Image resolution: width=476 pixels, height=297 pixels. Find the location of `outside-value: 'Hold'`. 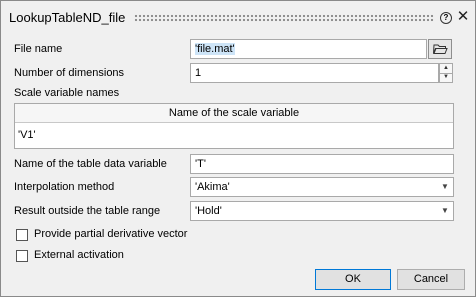

outside-value: 'Hold' is located at coordinates (208, 211).